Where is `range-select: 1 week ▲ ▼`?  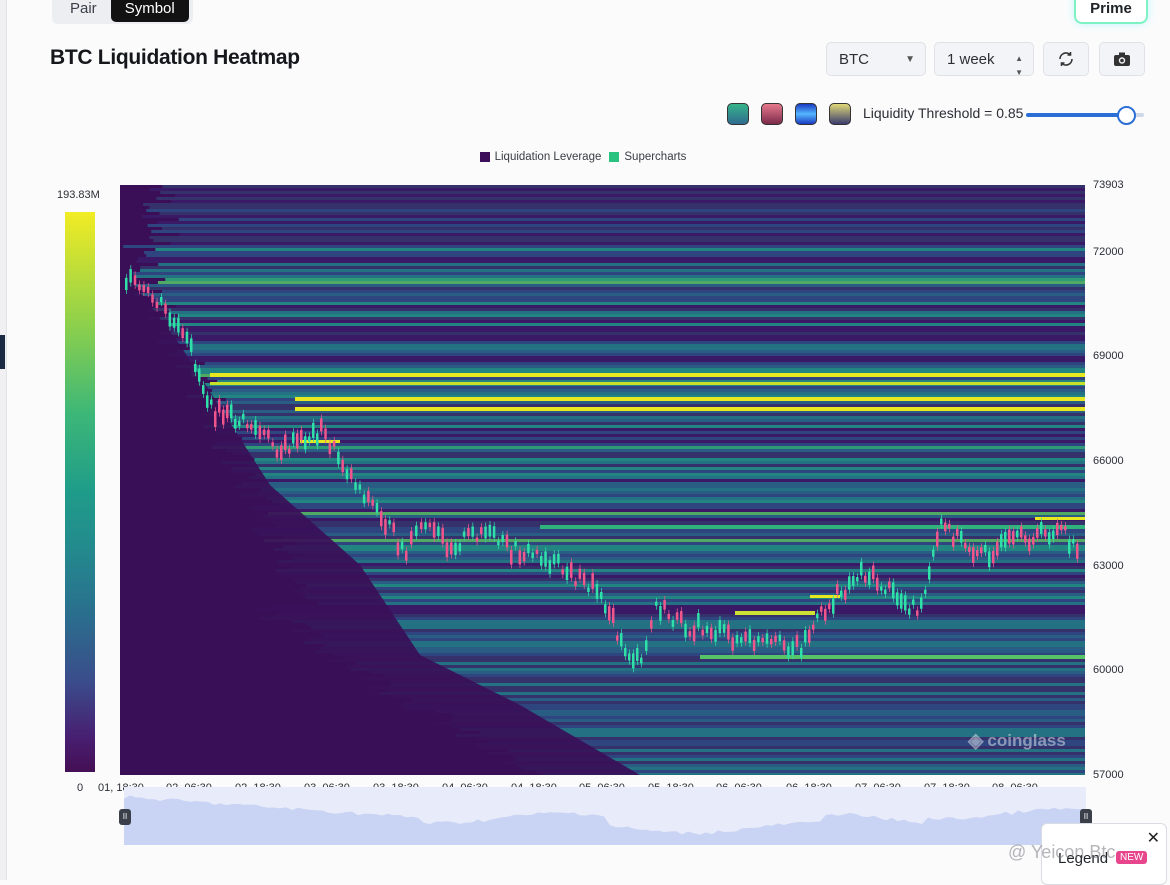
range-select: 1 week ▲ ▼ is located at coordinates (984, 59).